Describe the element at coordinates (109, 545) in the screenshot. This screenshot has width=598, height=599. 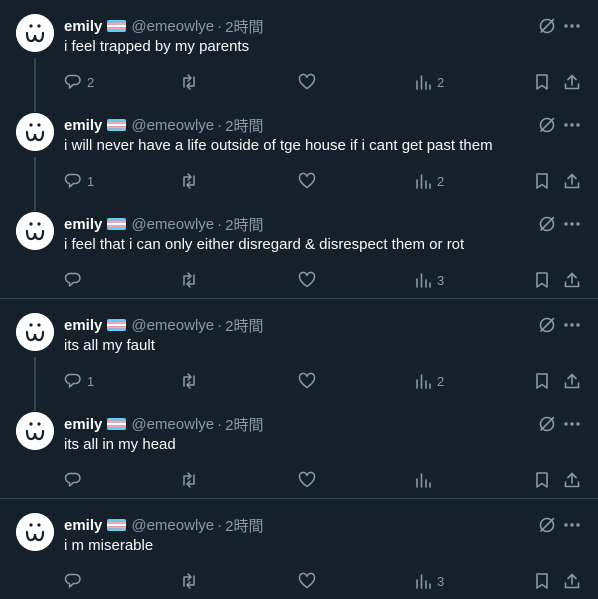
I see `tweet-text: i m miserable` at that location.